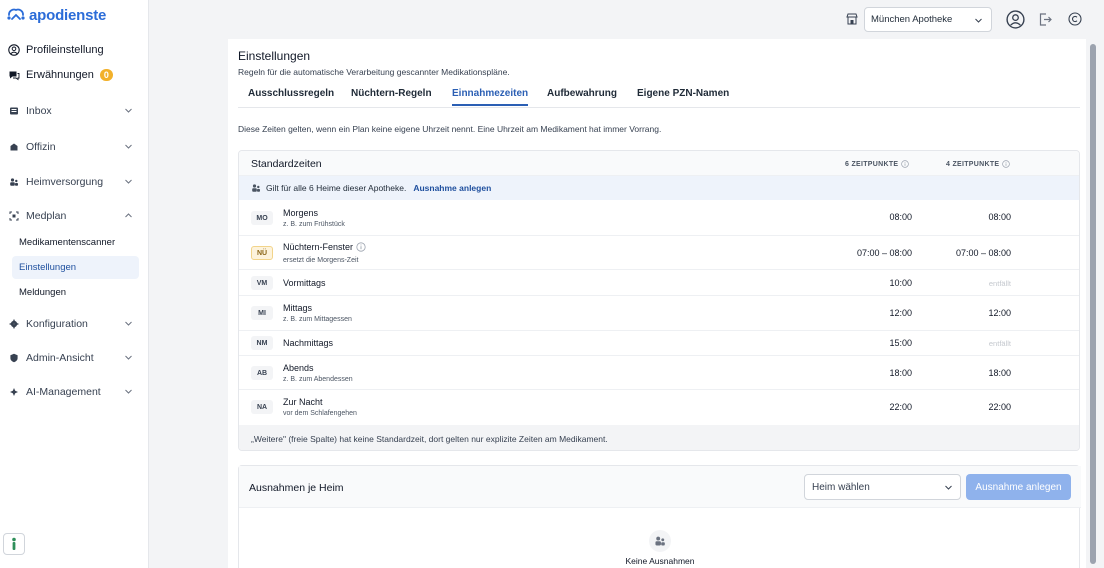 The height and width of the screenshot is (568, 1104). I want to click on sidebar-item-inbox: Inbox, so click(74, 111).